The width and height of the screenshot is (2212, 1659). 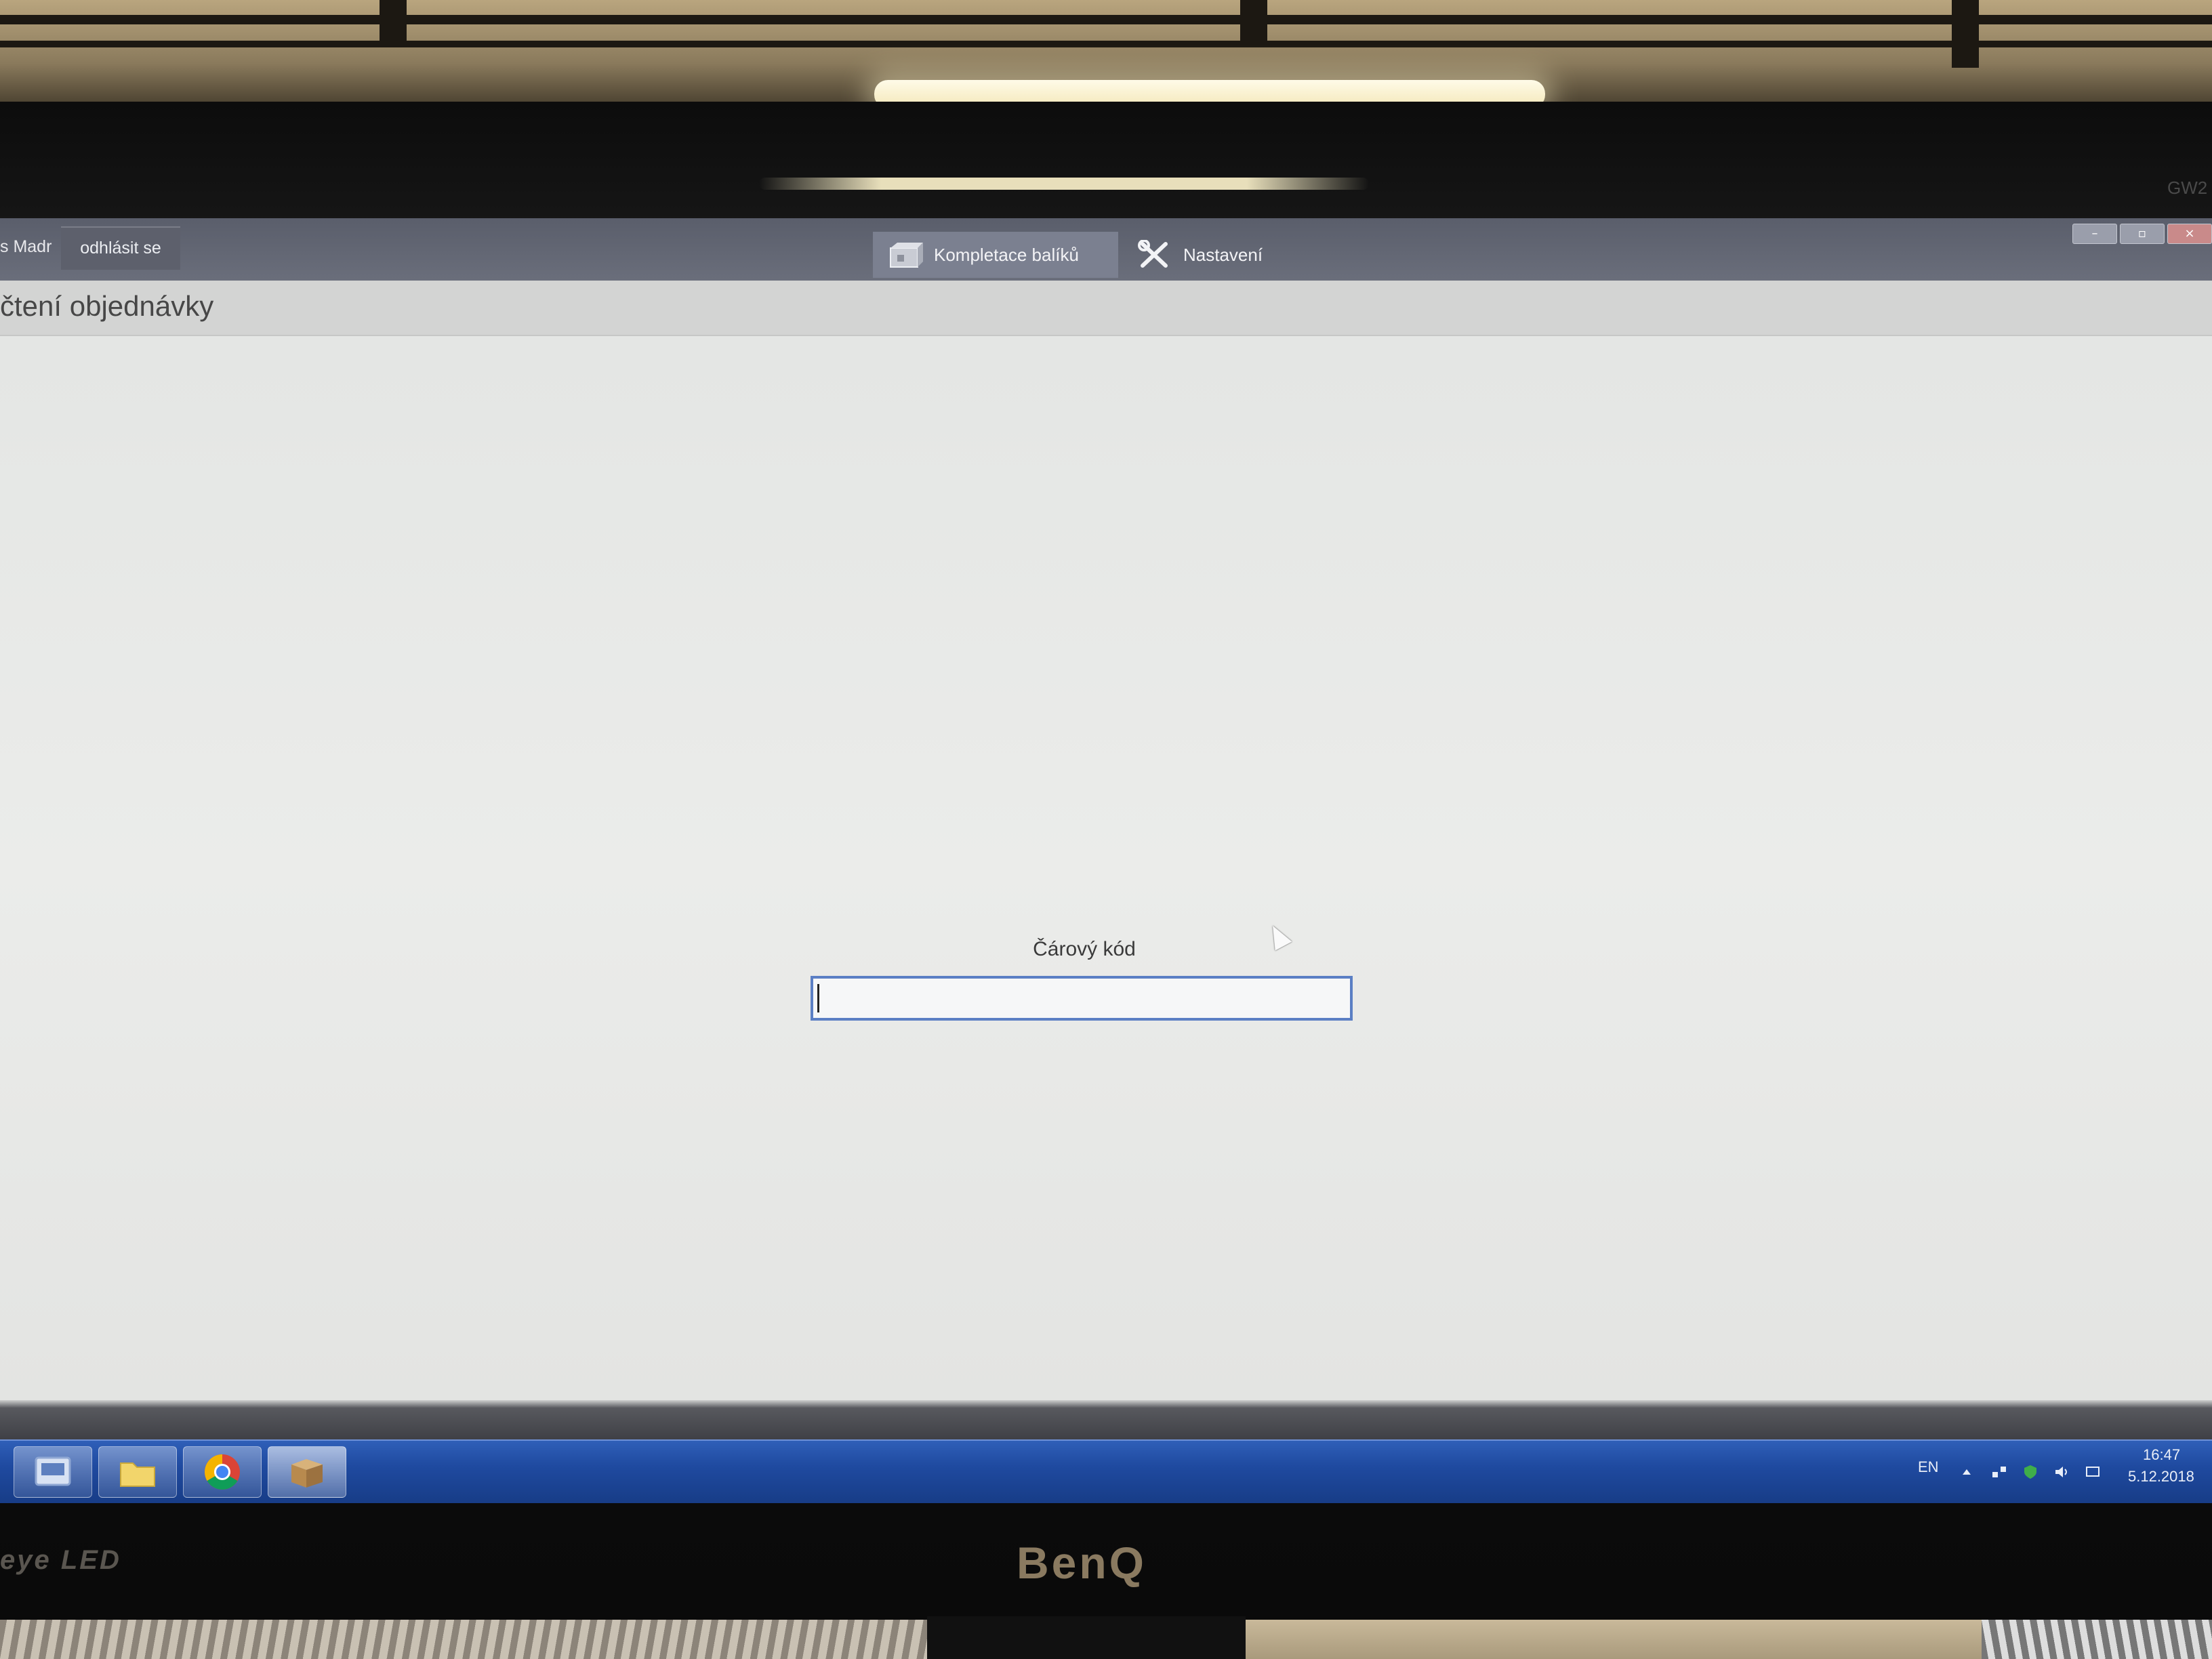 I want to click on tab-label: Nastavení, so click(x=1223, y=254).